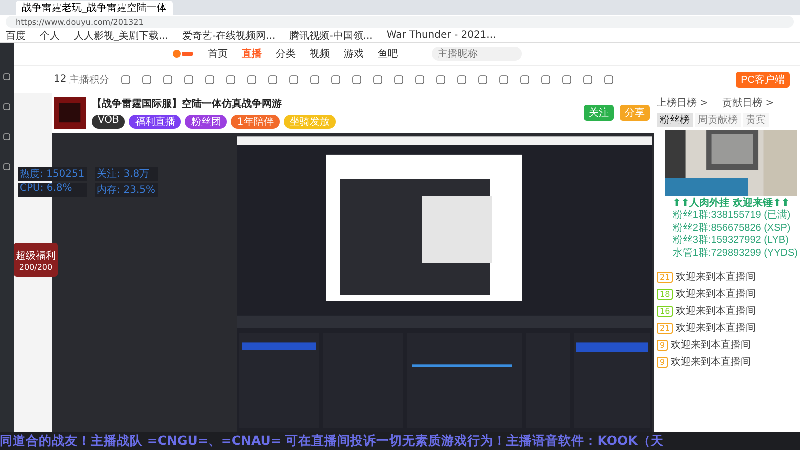  Describe the element at coordinates (16, 35) in the screenshot. I see `bookmark: 百度` at that location.